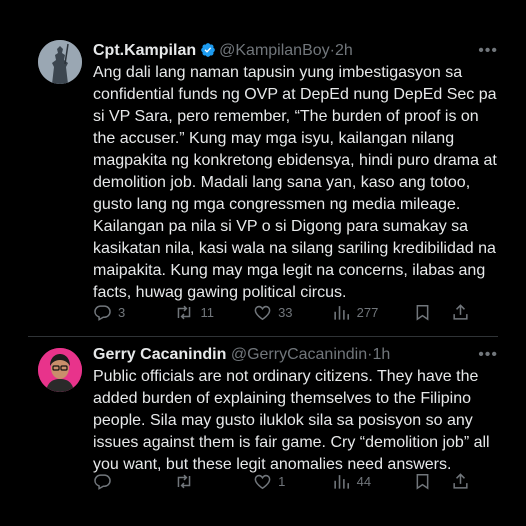  What do you see at coordinates (381, 354) in the screenshot?
I see `timestamp: 1h` at bounding box center [381, 354].